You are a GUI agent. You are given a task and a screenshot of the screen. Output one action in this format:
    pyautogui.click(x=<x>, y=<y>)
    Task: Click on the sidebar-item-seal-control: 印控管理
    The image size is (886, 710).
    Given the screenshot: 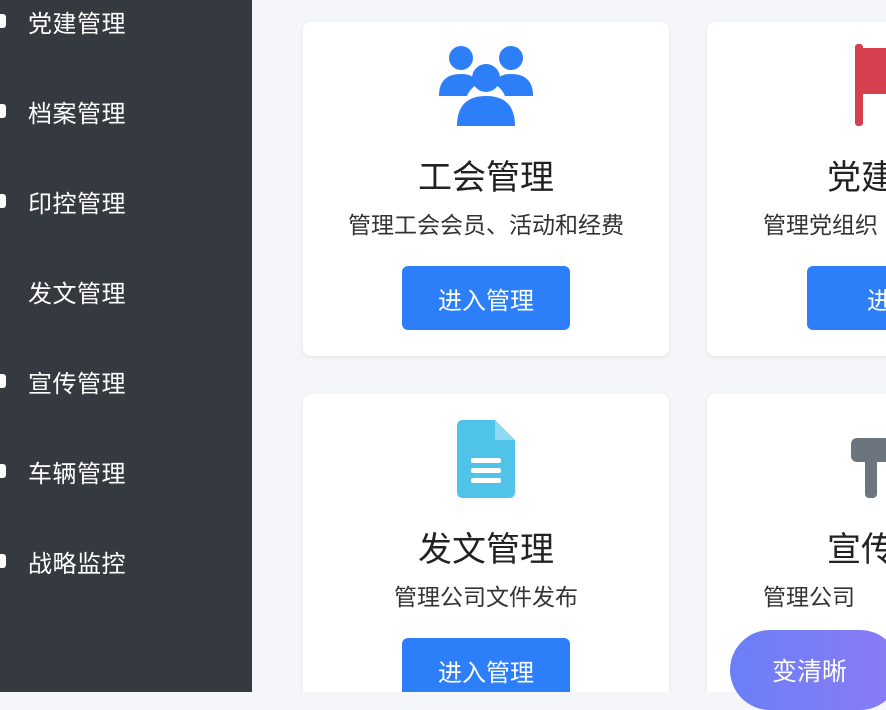 What is the action you would take?
    pyautogui.click(x=126, y=201)
    